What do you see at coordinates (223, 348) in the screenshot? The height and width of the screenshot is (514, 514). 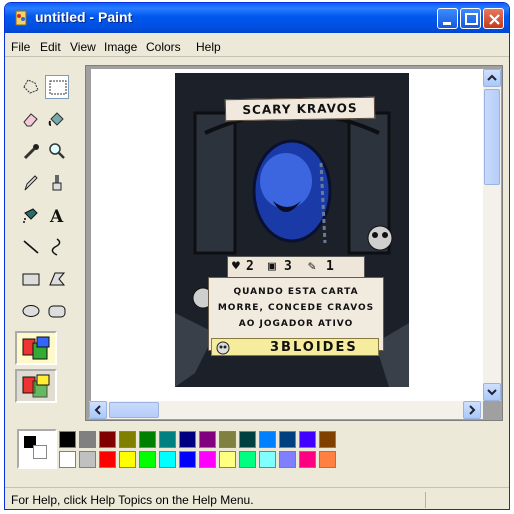 I see `skull-icon` at bounding box center [223, 348].